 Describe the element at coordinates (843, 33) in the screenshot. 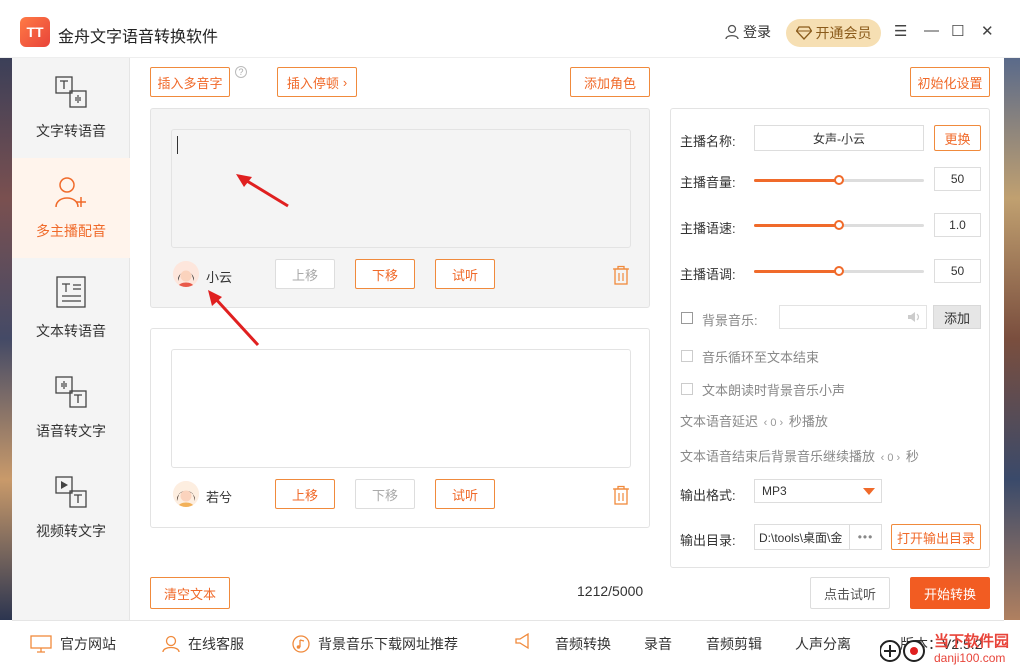

I see `vip-label: 开通会员` at that location.